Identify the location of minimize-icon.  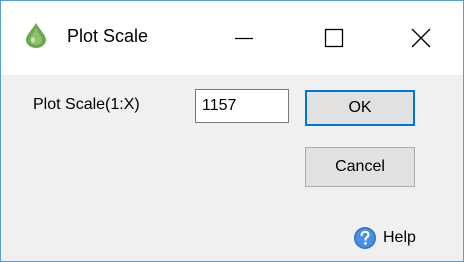
(244, 38).